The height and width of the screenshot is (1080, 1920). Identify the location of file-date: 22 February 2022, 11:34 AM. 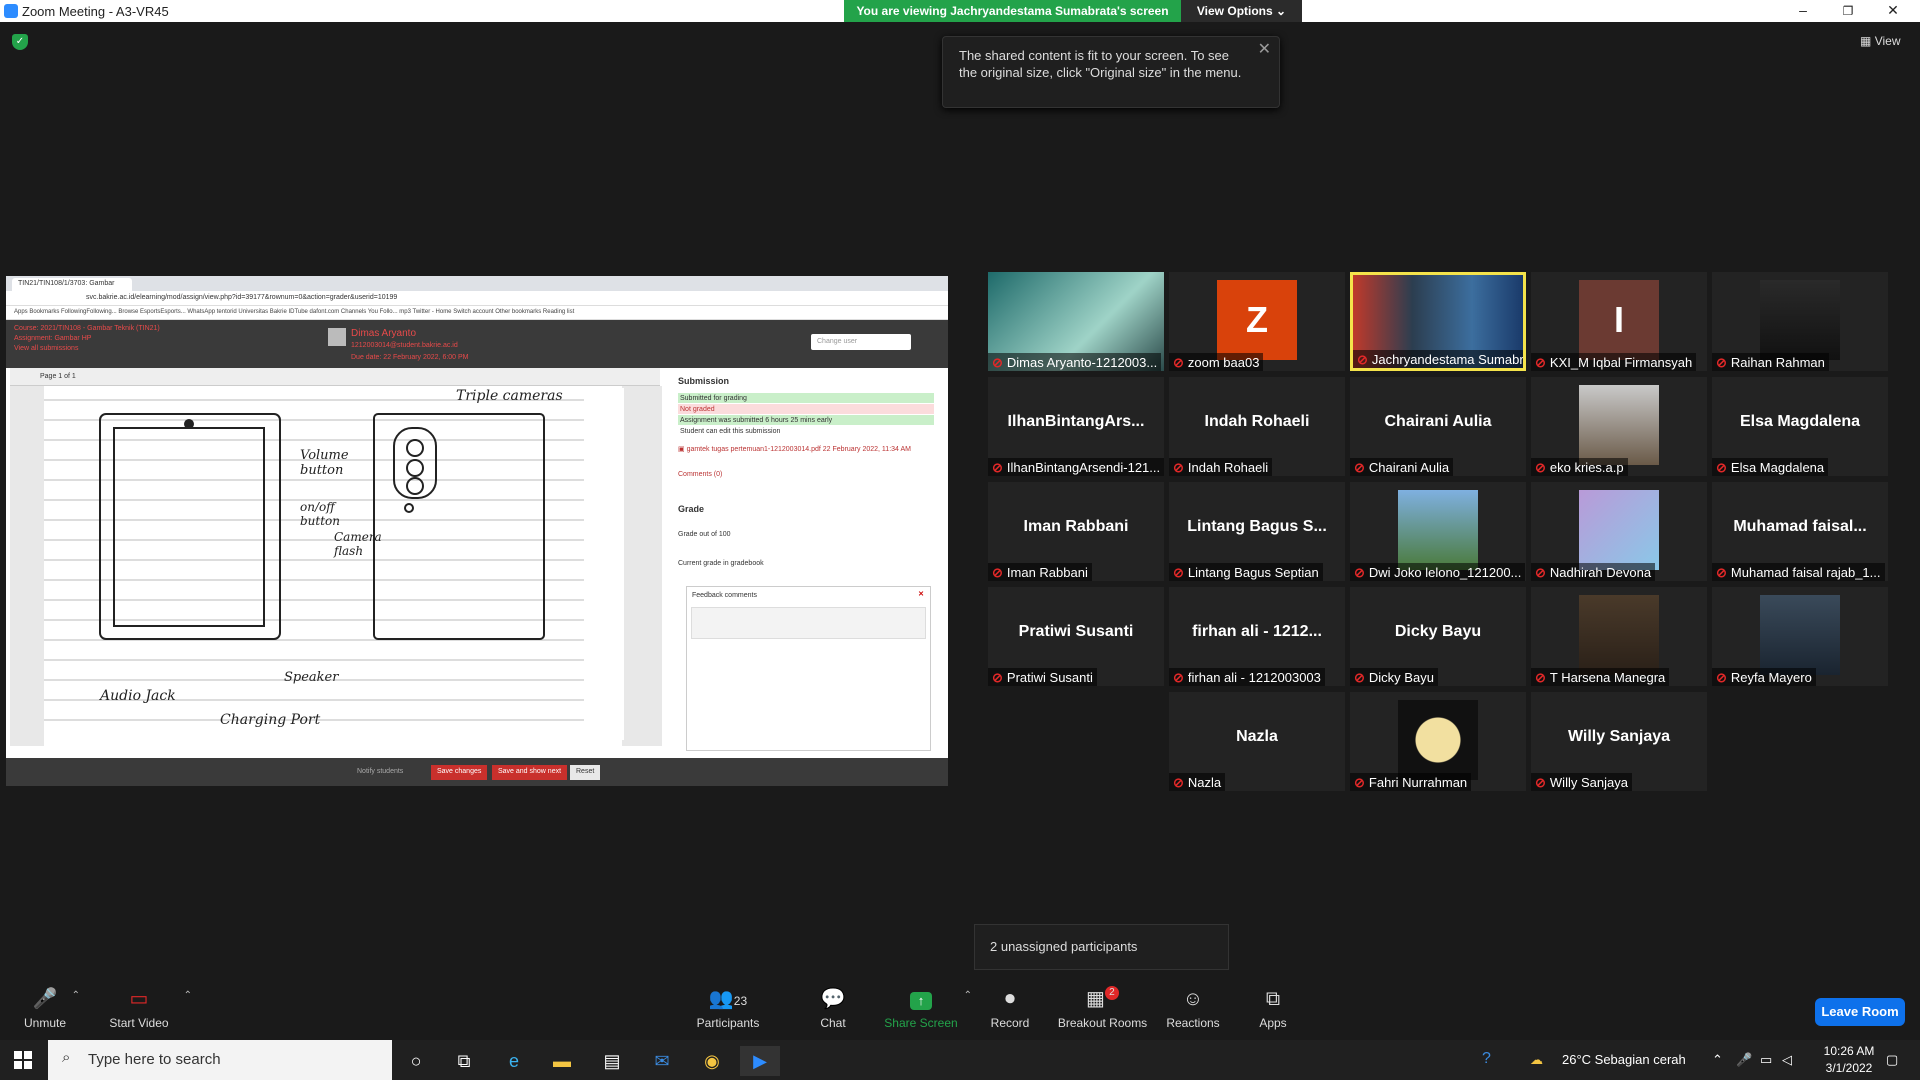
(866, 449).